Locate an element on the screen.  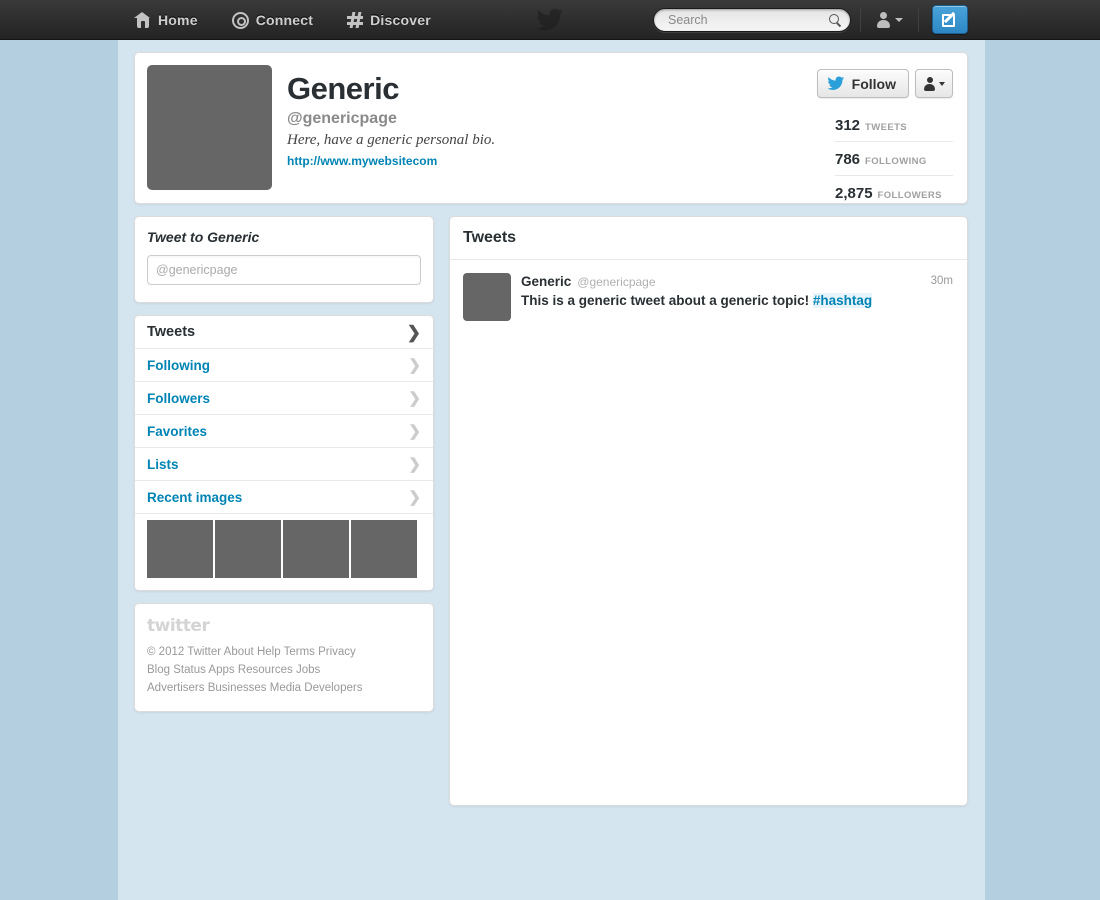
stat-following-value: 786 is located at coordinates (848, 159).